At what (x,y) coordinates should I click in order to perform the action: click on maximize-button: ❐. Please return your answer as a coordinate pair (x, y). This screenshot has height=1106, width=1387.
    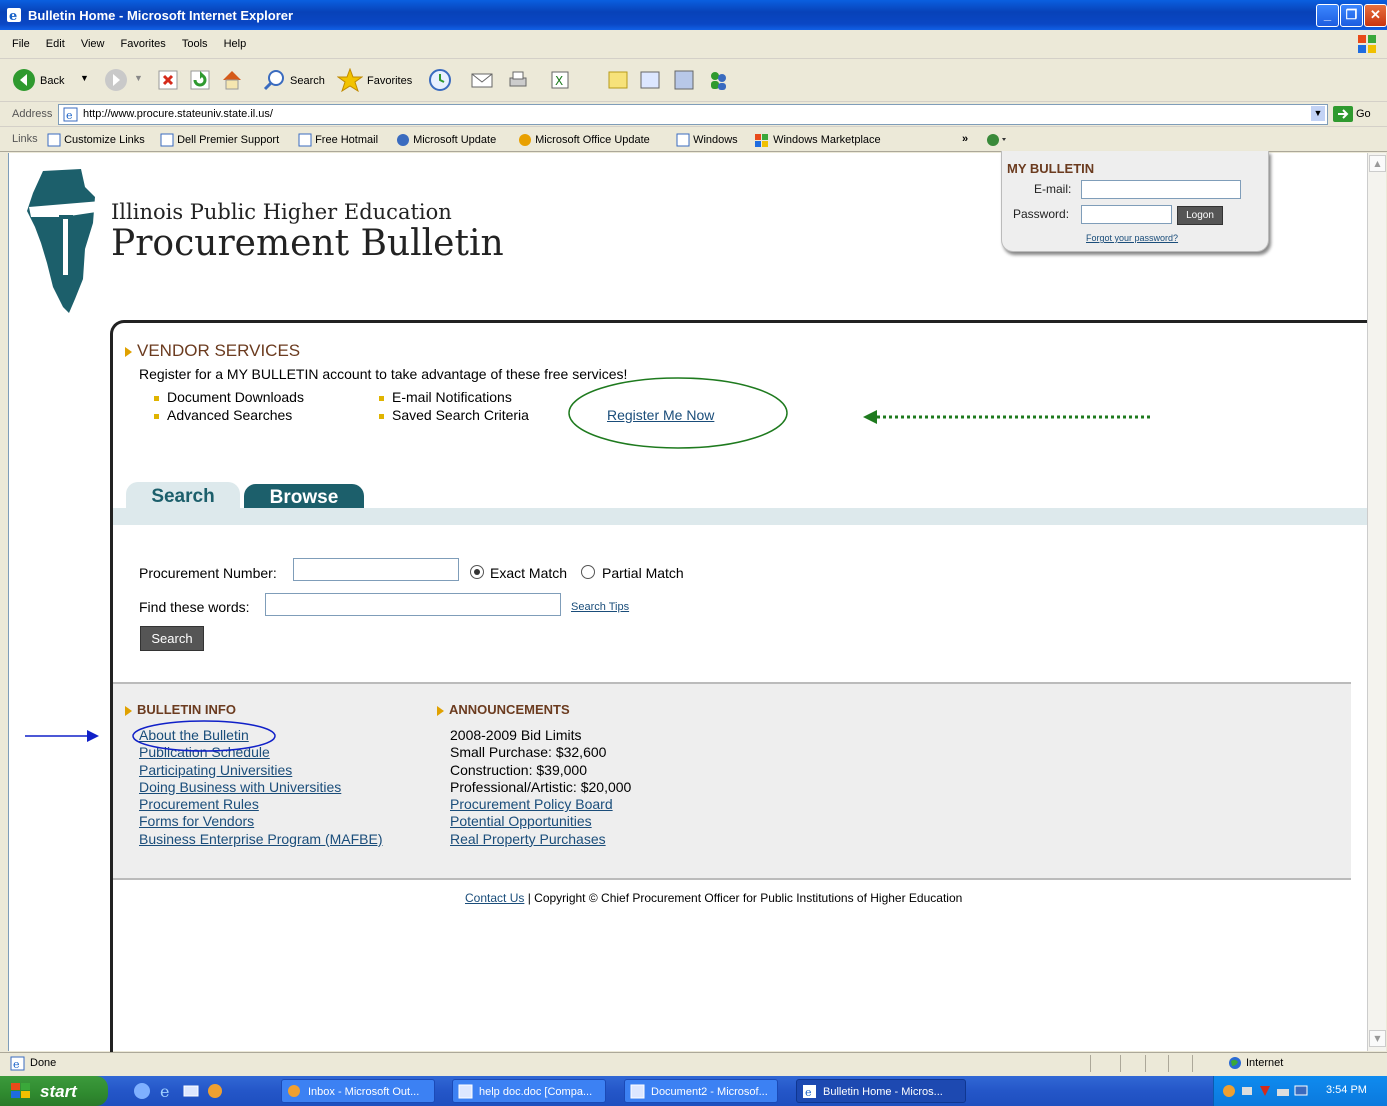
    Looking at the image, I should click on (1351, 15).